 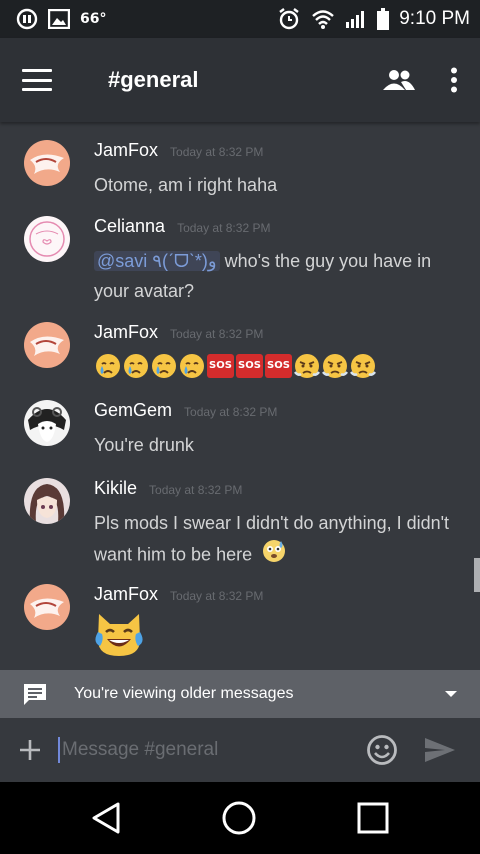 I want to click on author-name: Celianna, so click(x=129, y=226).